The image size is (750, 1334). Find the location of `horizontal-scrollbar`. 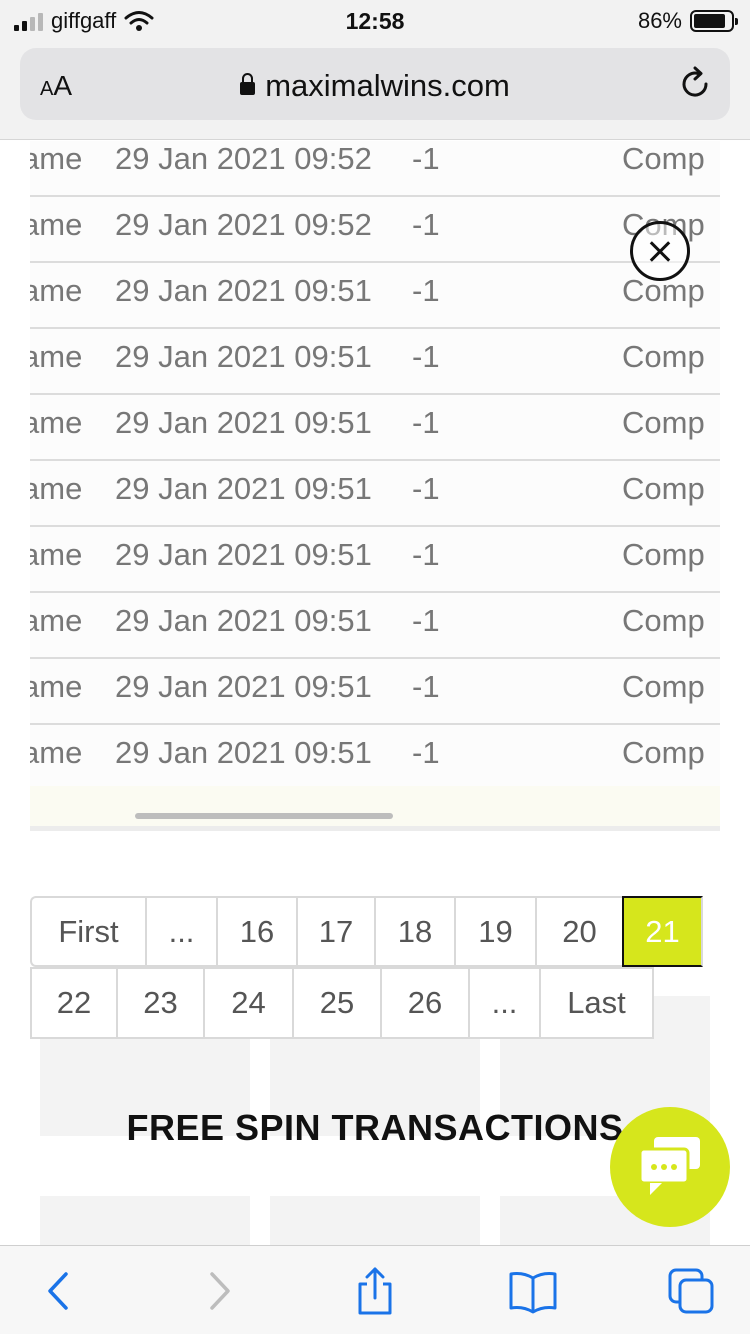

horizontal-scrollbar is located at coordinates (264, 816).